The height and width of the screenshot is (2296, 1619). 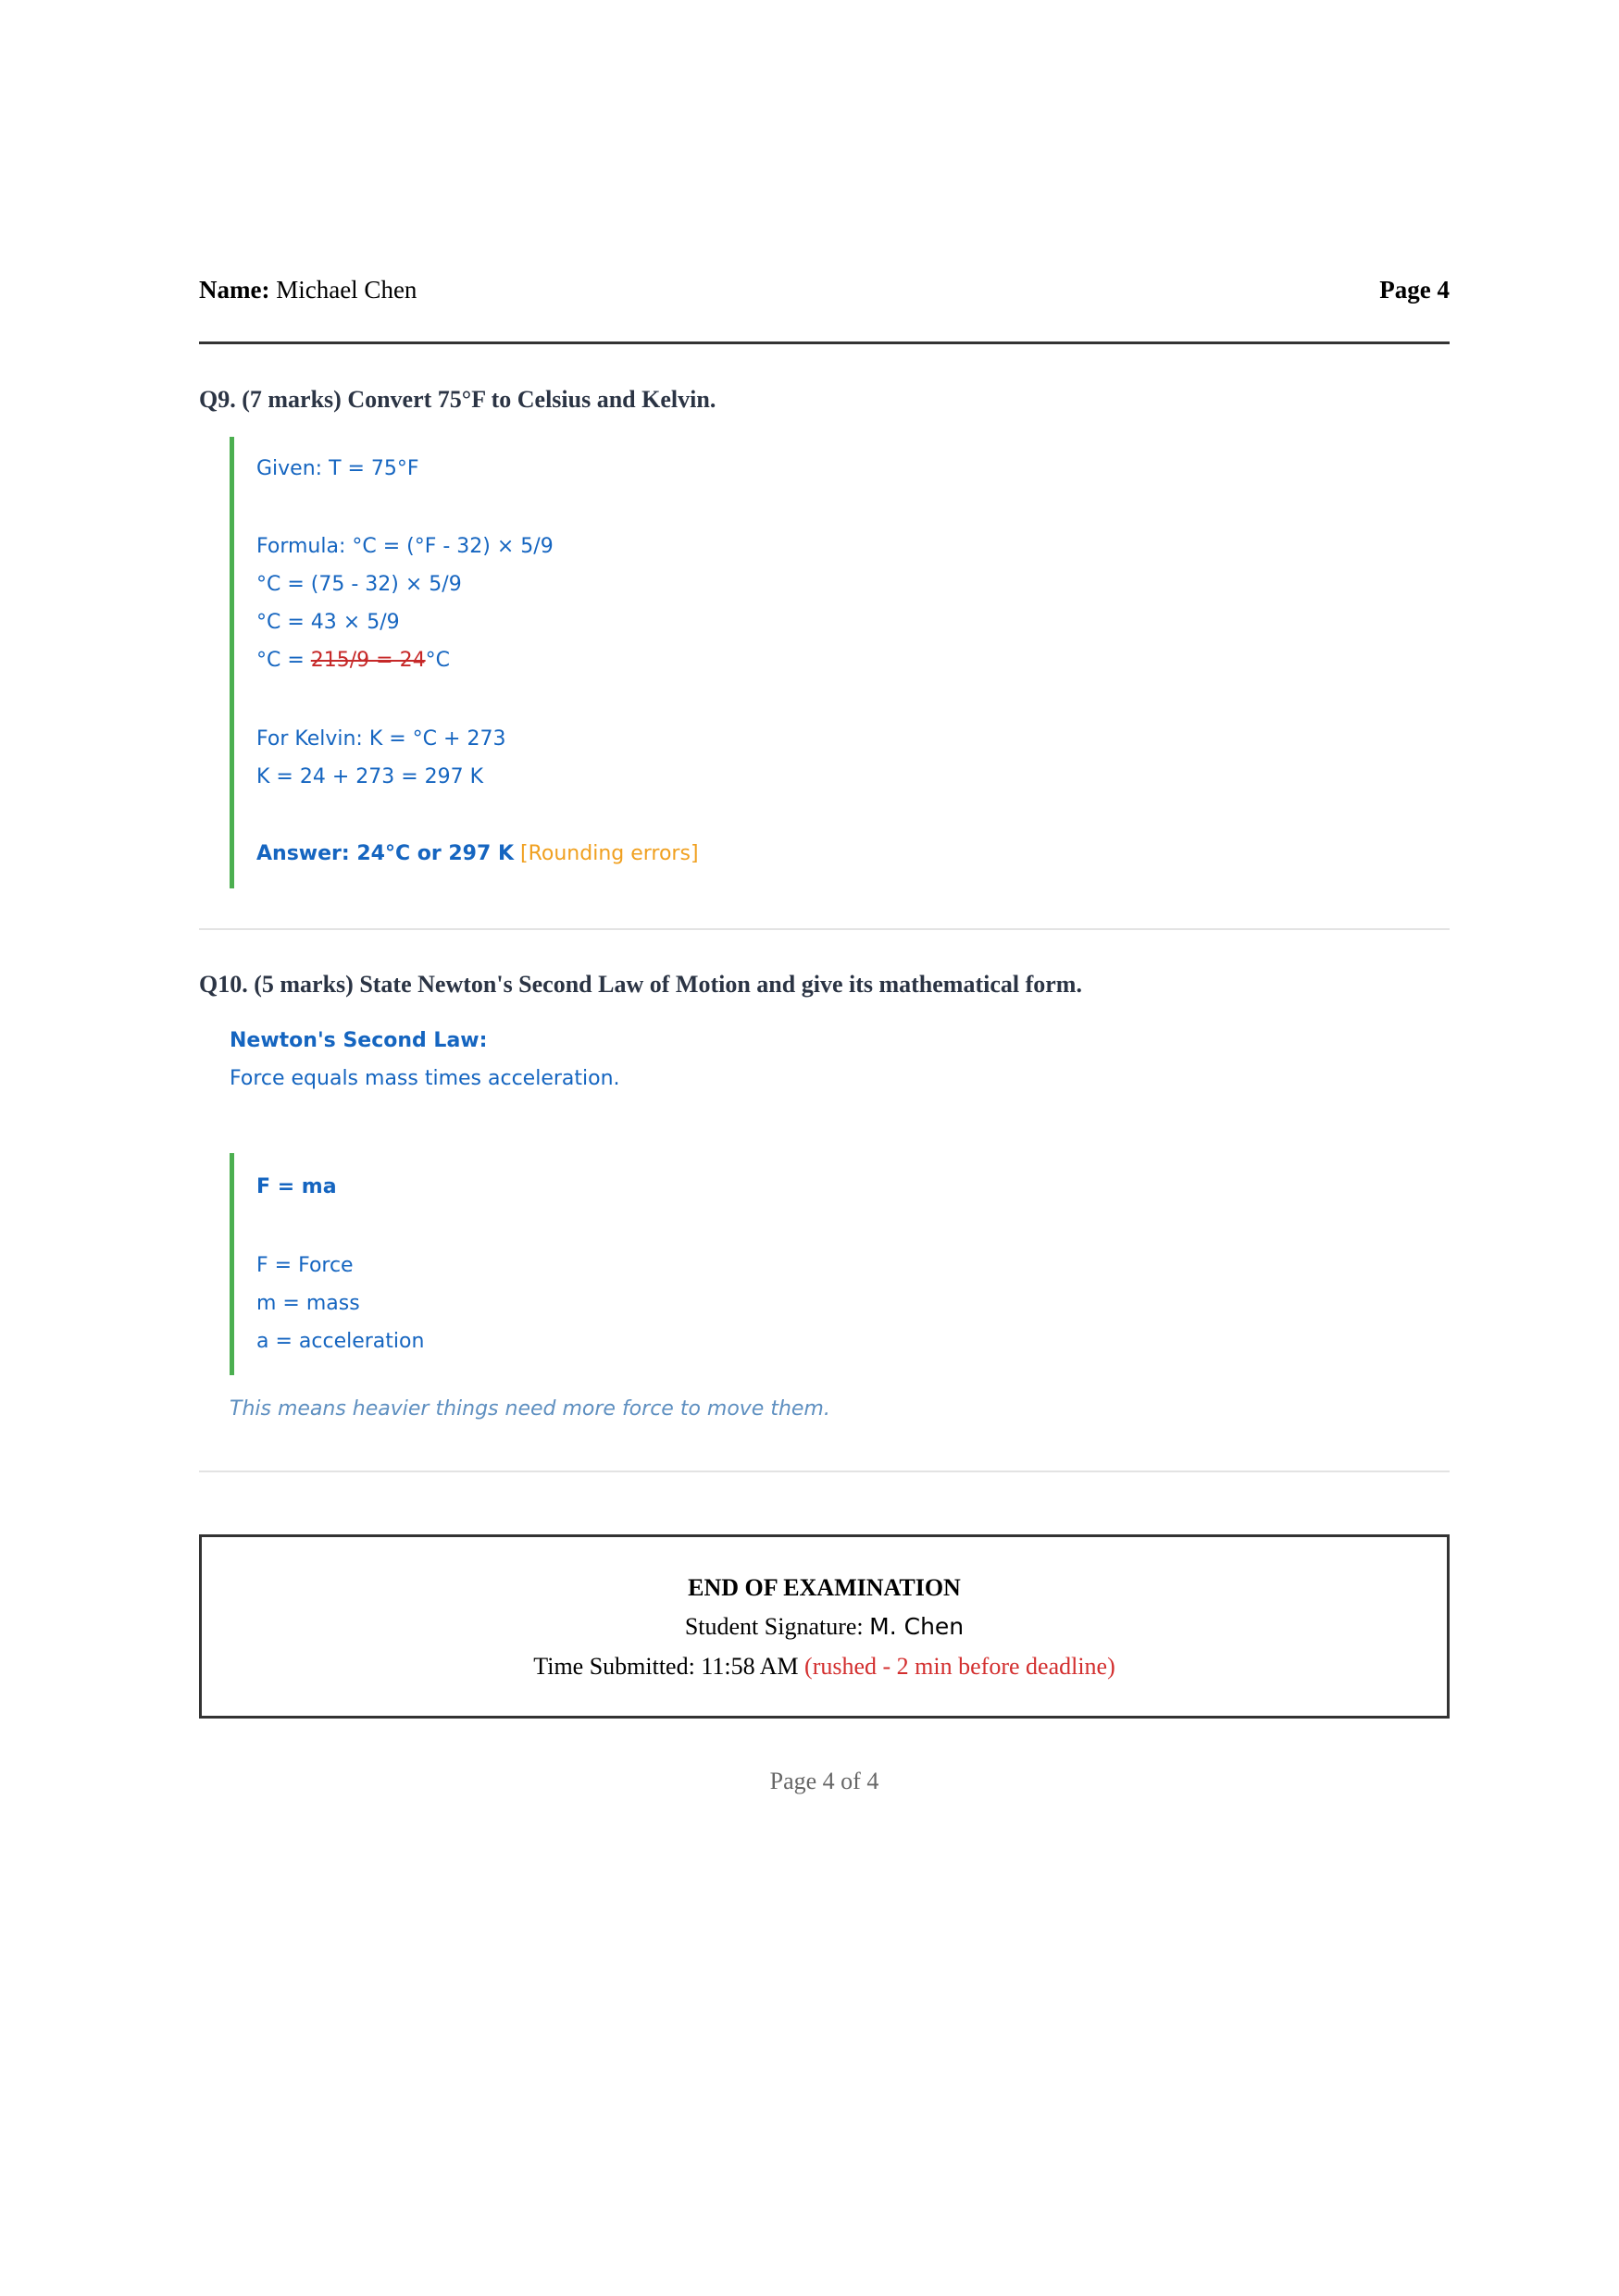 What do you see at coordinates (405, 546) in the screenshot?
I see `q9-formula: Formula: °C = (°F - 32) × 5/9` at bounding box center [405, 546].